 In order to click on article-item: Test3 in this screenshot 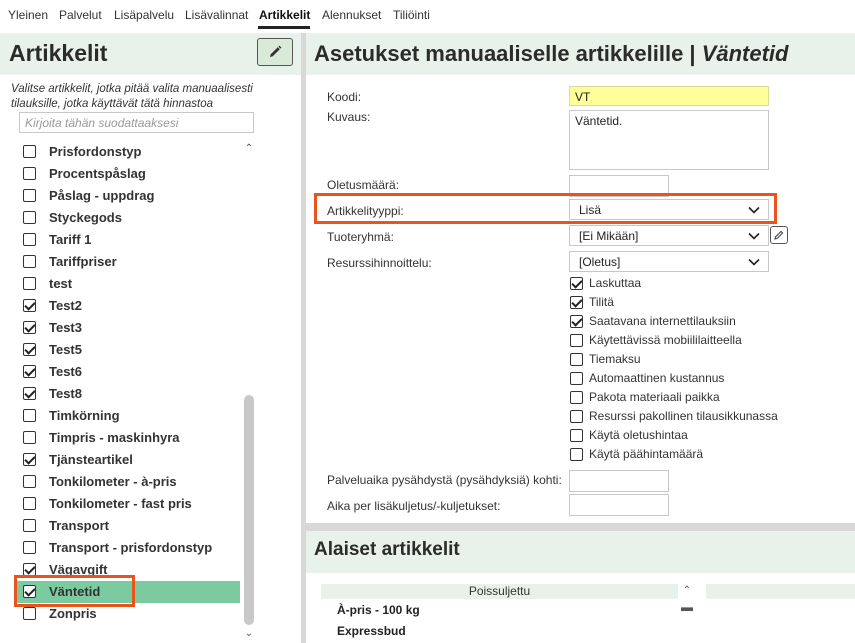, I will do `click(127, 328)`.